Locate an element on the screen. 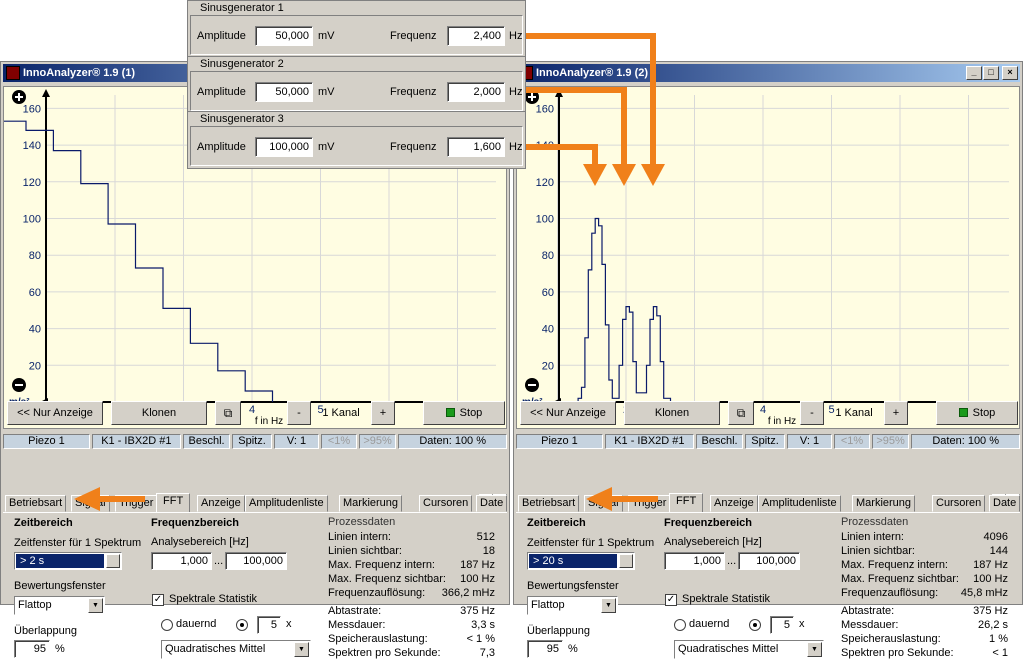 The width and height of the screenshot is (1023, 659). x-axis-label: f in Hz is located at coordinates (782, 421).